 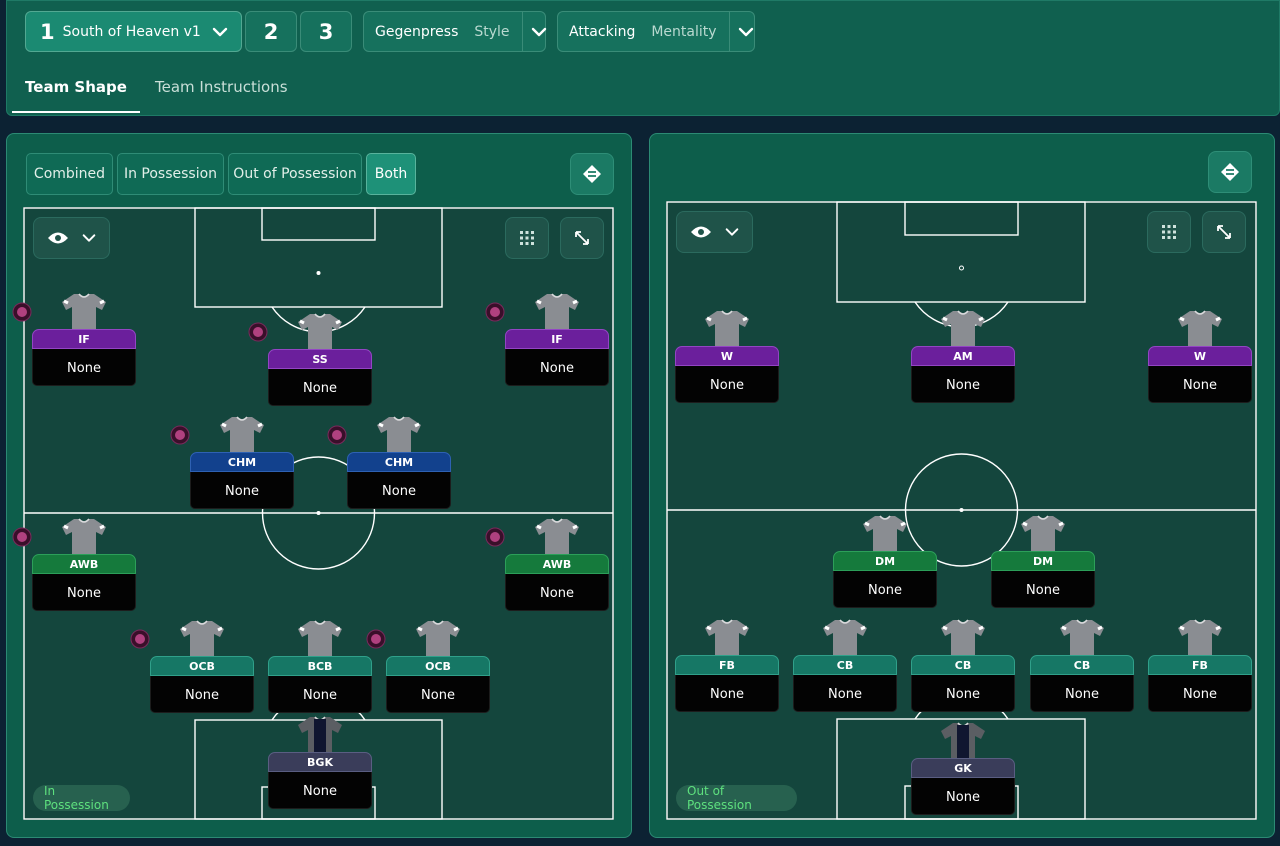 I want to click on player-role: CB, so click(x=963, y=665).